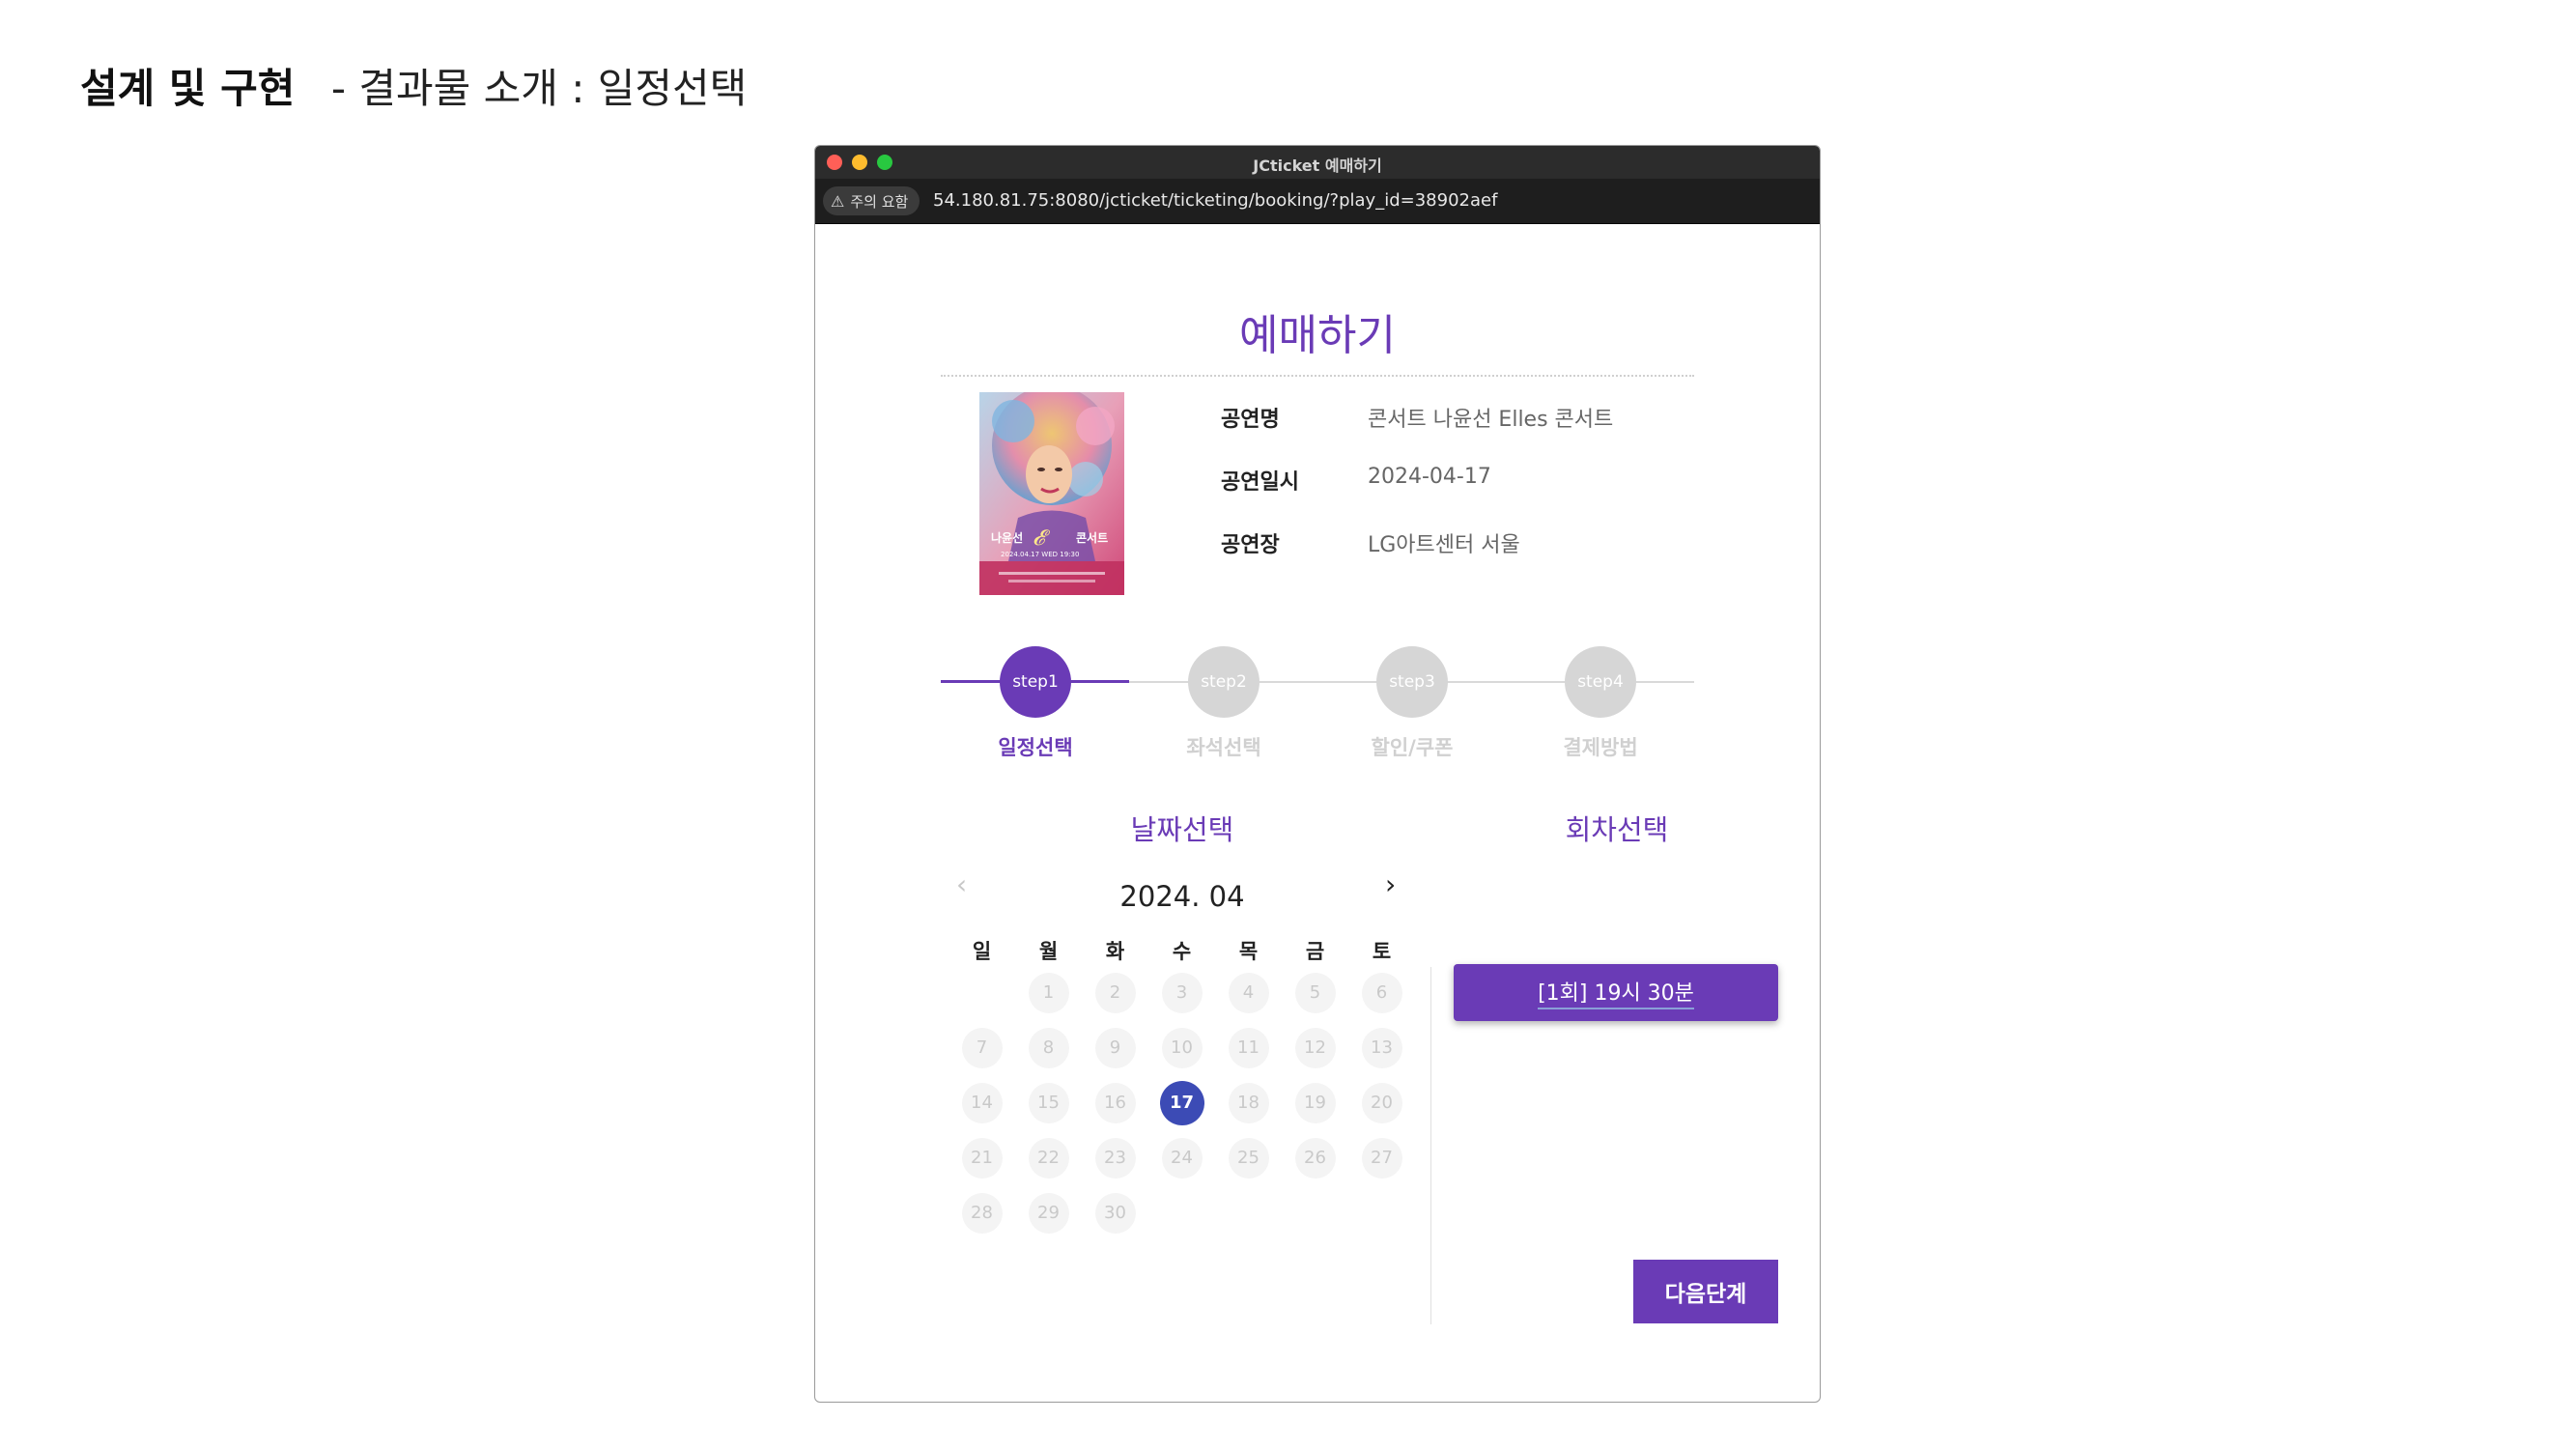 The image size is (2576, 1449). Describe the element at coordinates (1317, 376) in the screenshot. I see `heading-divider` at that location.